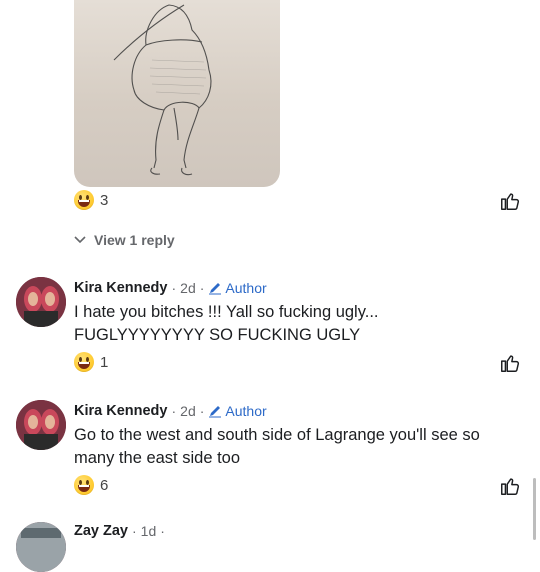 This screenshot has width=540, height=572. Describe the element at coordinates (162, 90) in the screenshot. I see `sketch-drawing` at that location.